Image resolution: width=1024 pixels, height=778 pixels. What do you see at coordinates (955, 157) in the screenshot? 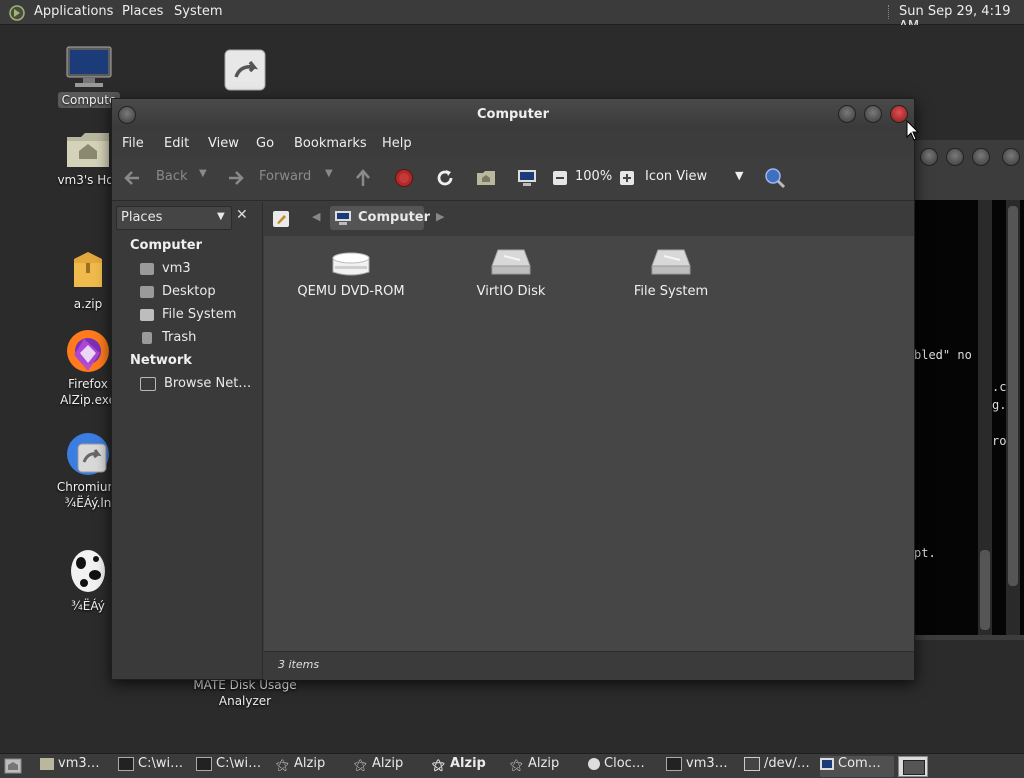
I see `terminal-maximize-button` at bounding box center [955, 157].